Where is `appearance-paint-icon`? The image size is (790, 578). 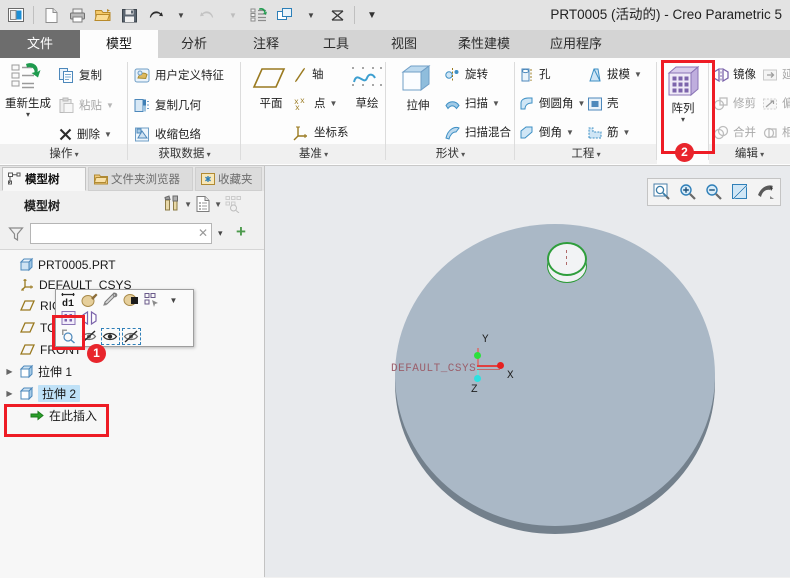
appearance-paint-icon is located at coordinates (89, 300).